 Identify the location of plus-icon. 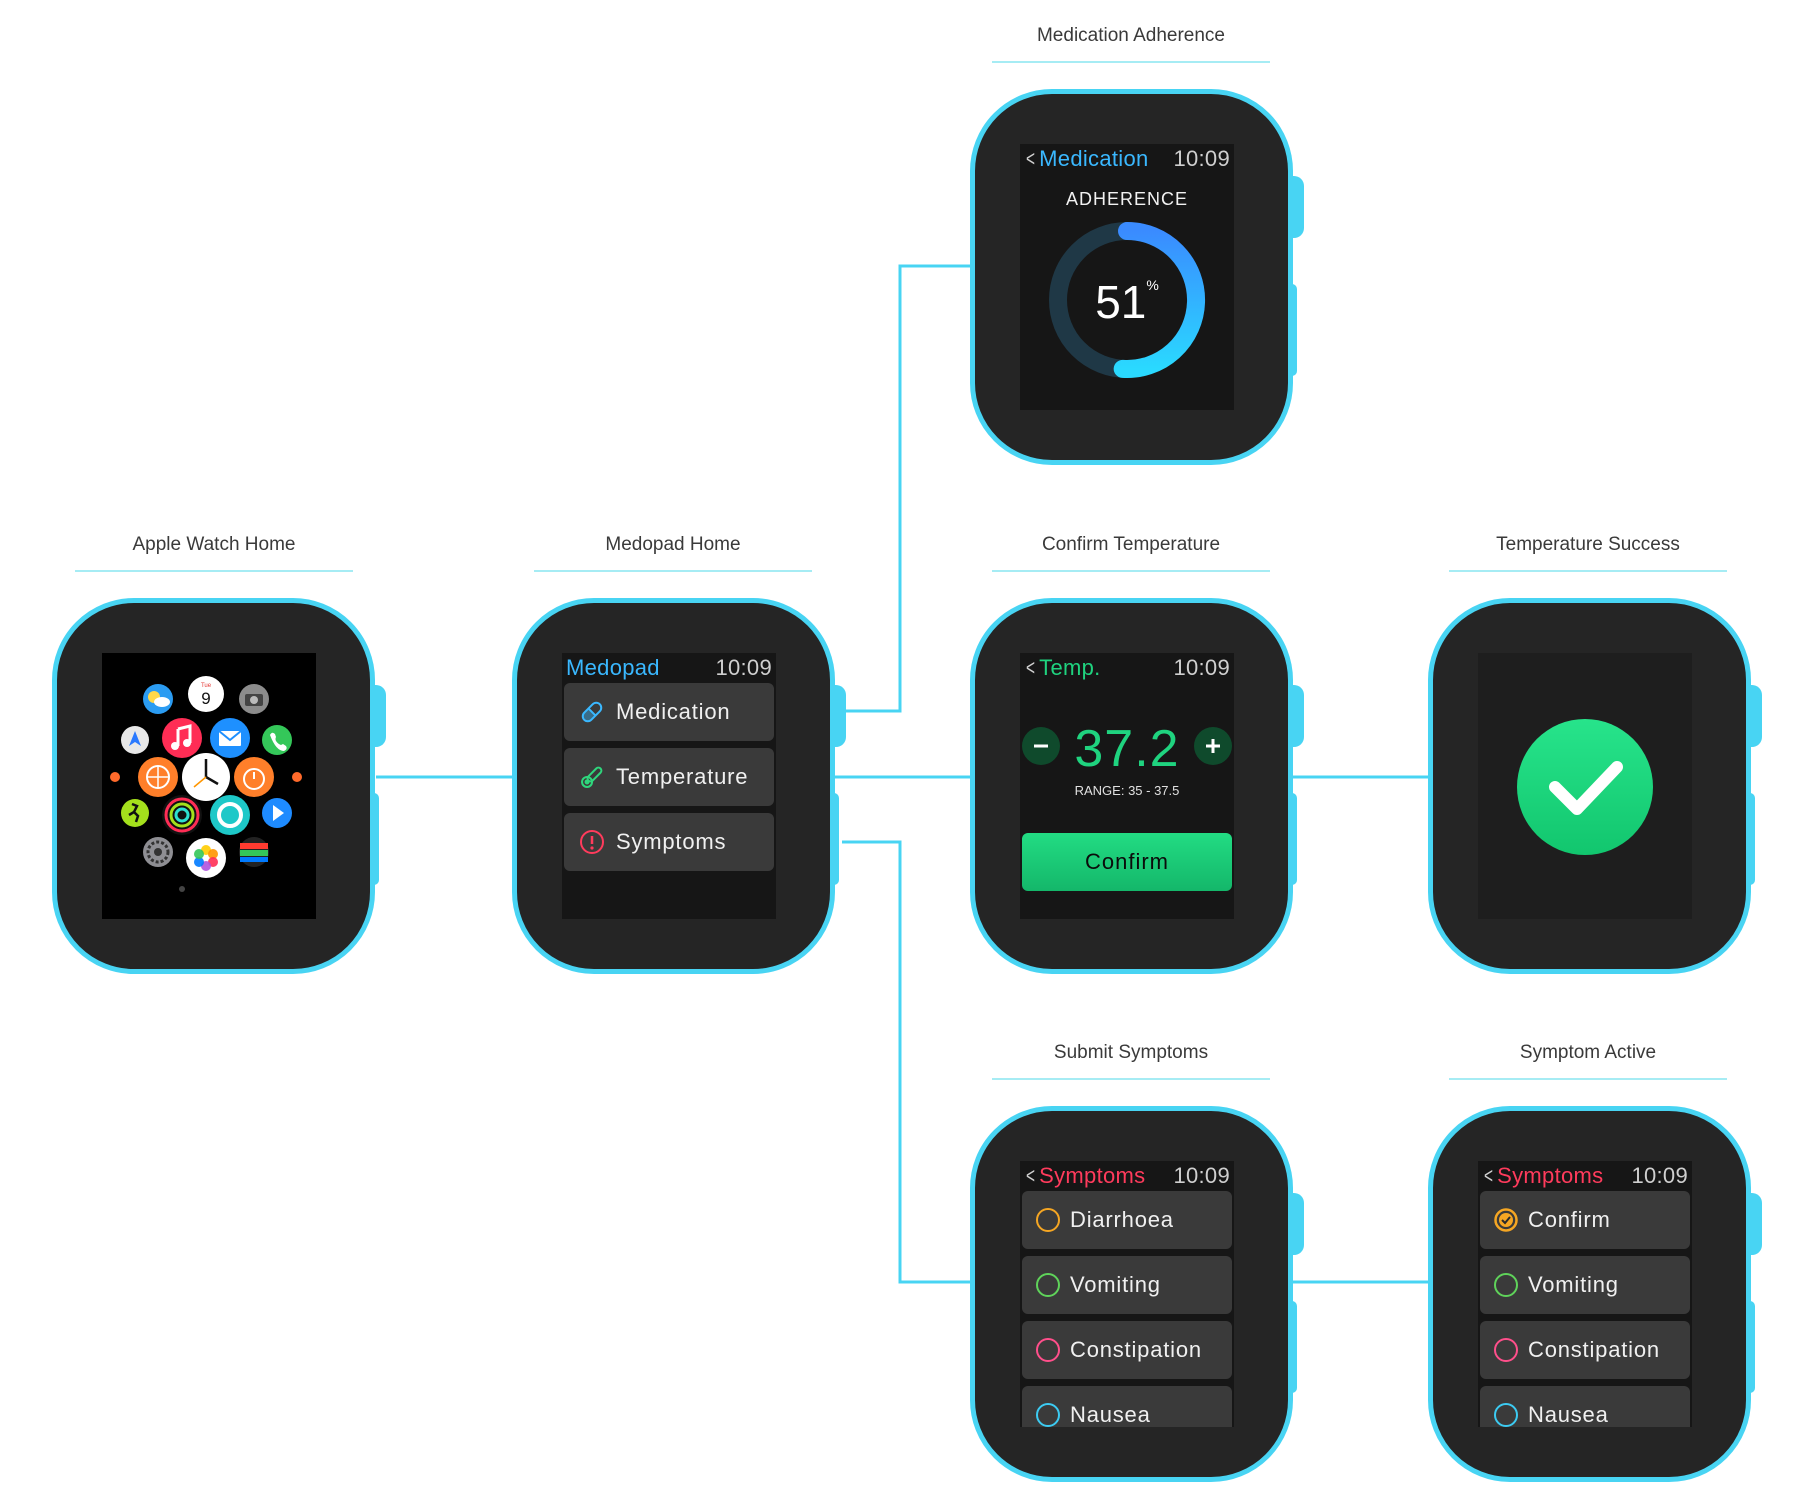
(1213, 746).